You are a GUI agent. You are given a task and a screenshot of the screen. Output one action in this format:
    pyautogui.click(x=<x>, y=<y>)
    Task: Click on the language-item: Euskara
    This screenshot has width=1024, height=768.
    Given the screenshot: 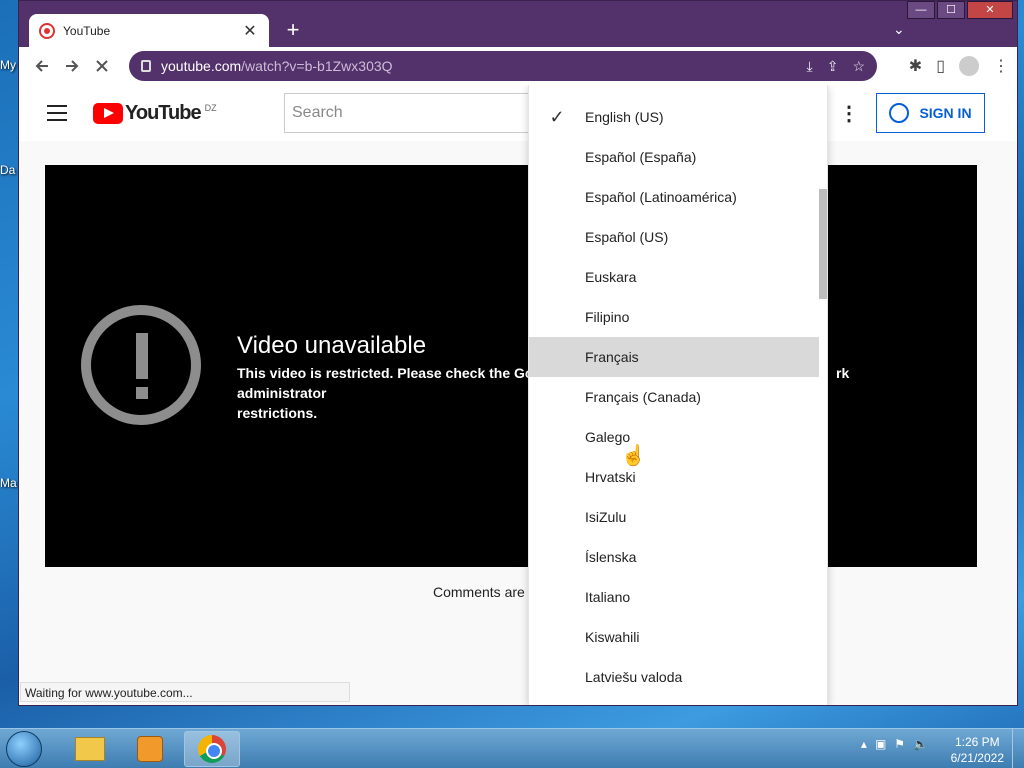 What is the action you would take?
    pyautogui.click(x=674, y=277)
    